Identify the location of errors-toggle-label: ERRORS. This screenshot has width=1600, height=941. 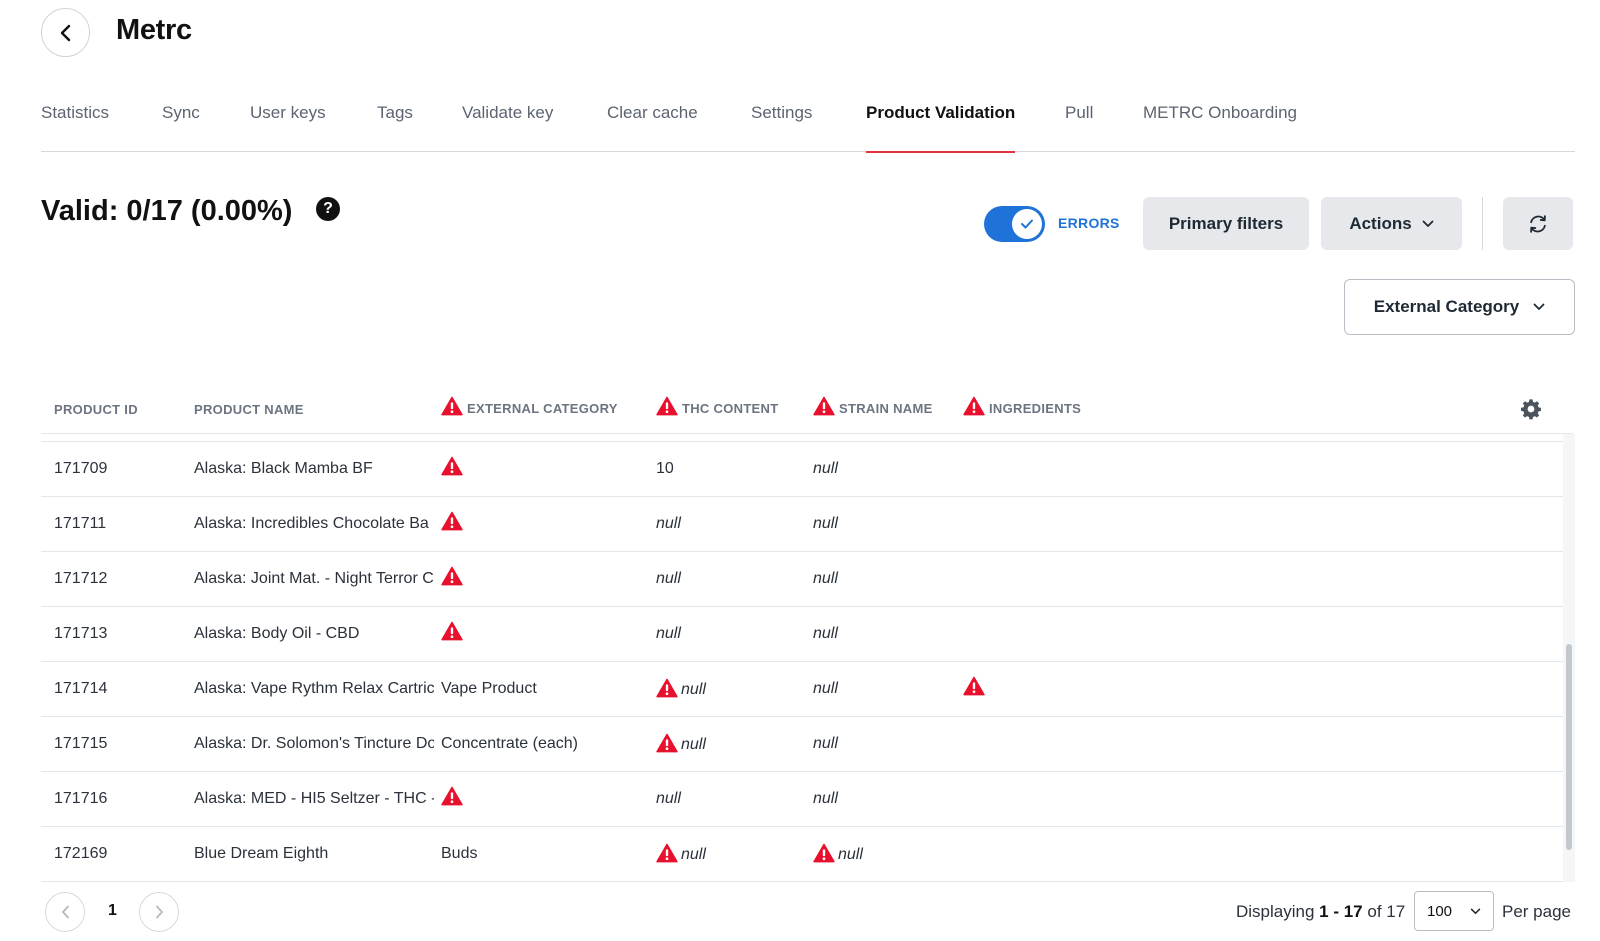
(1089, 223).